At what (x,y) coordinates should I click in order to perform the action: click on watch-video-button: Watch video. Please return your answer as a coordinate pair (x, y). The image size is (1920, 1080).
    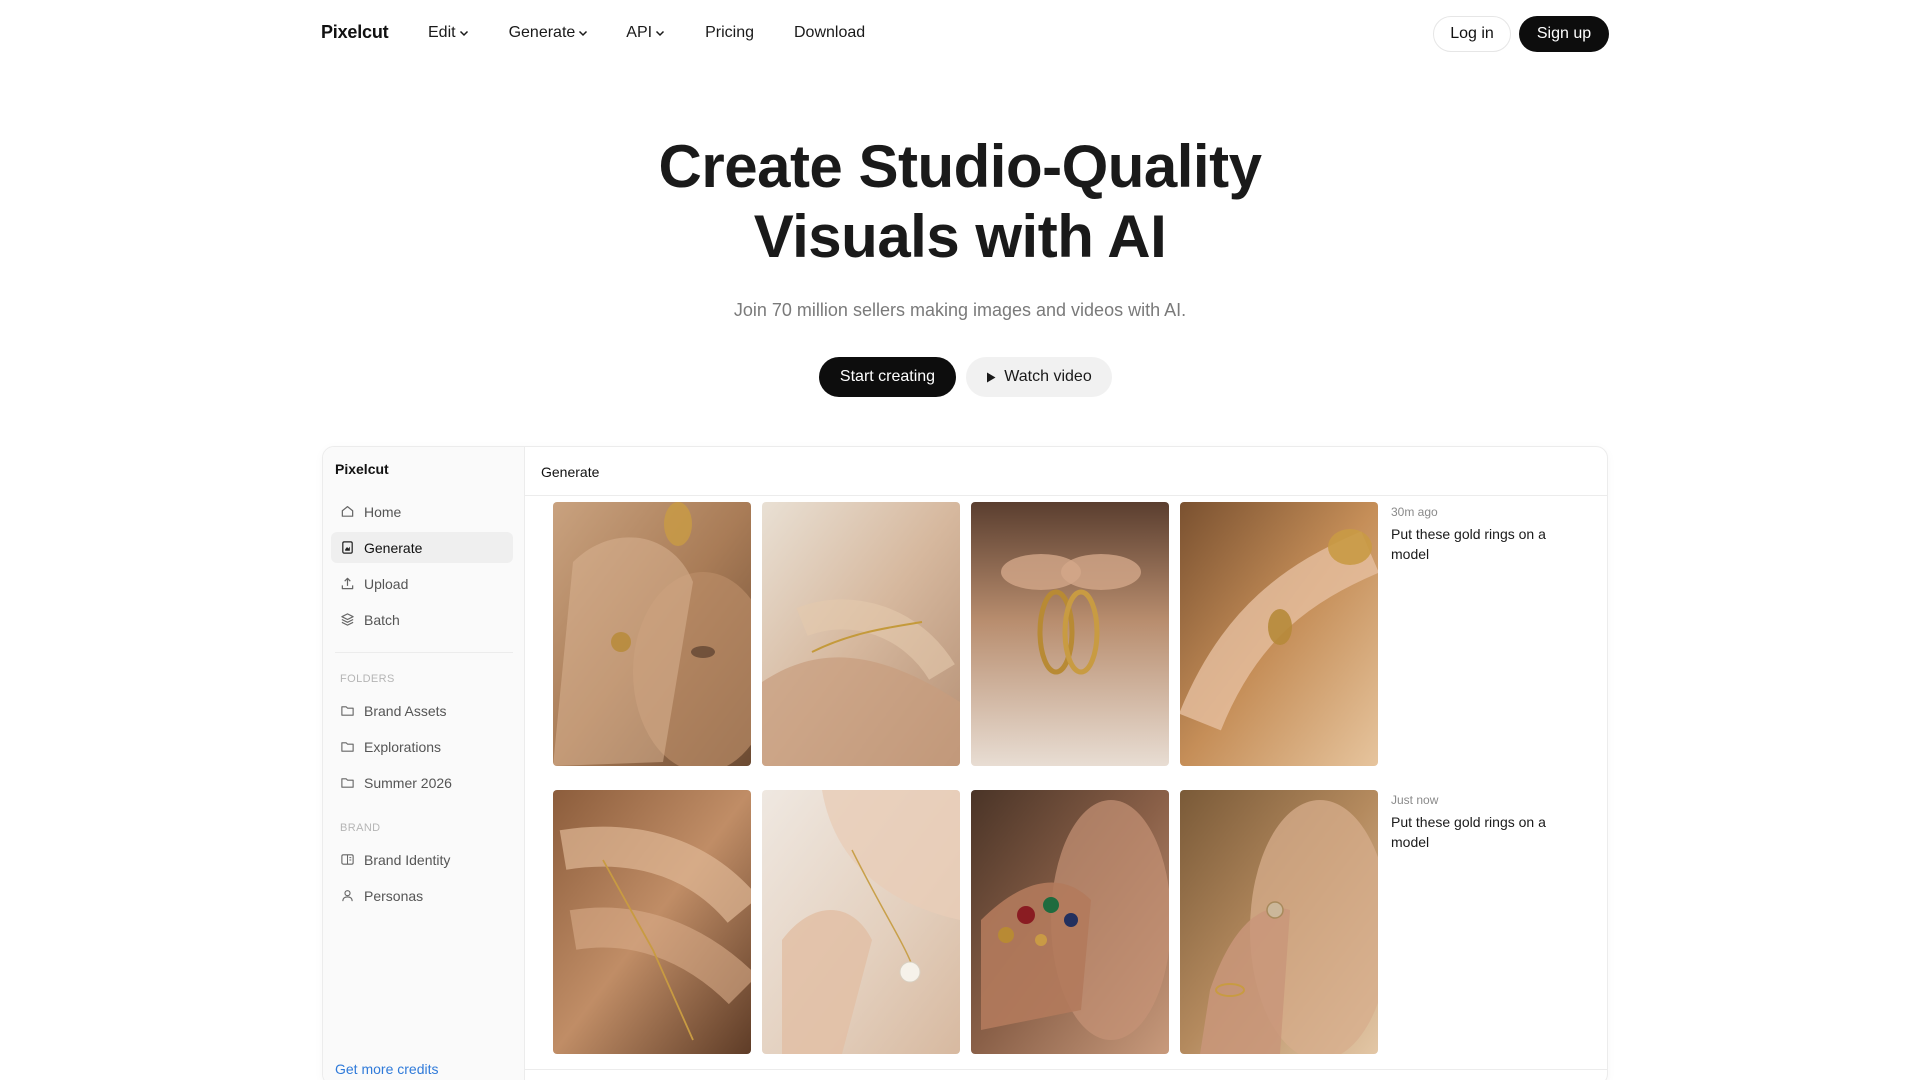
    Looking at the image, I should click on (1039, 377).